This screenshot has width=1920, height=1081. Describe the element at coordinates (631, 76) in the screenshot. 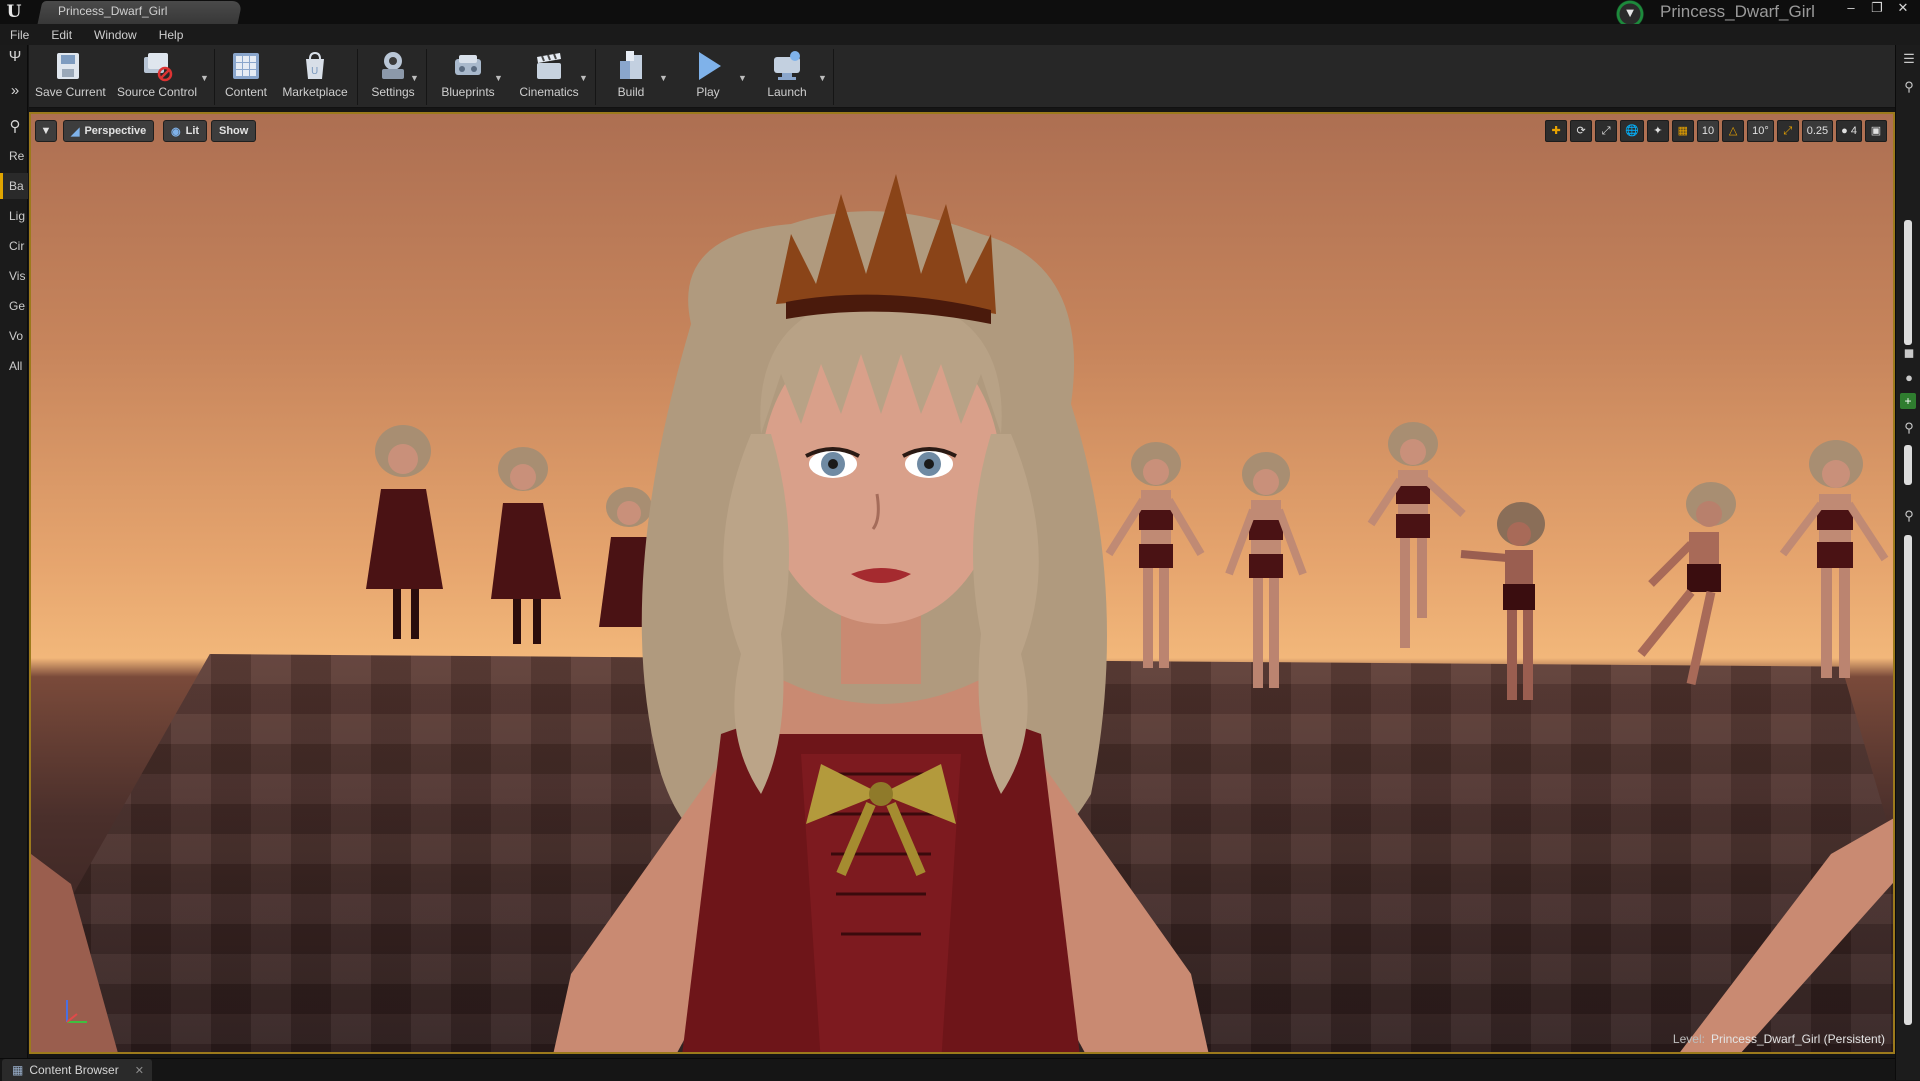

I see `build-button: Build` at that location.